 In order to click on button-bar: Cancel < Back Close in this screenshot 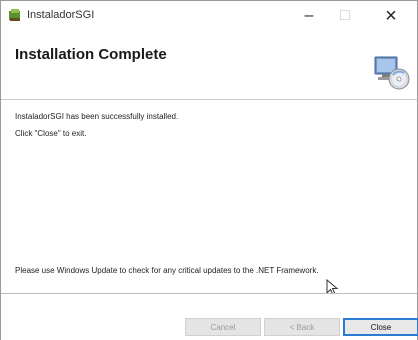, I will do `click(209, 316)`.